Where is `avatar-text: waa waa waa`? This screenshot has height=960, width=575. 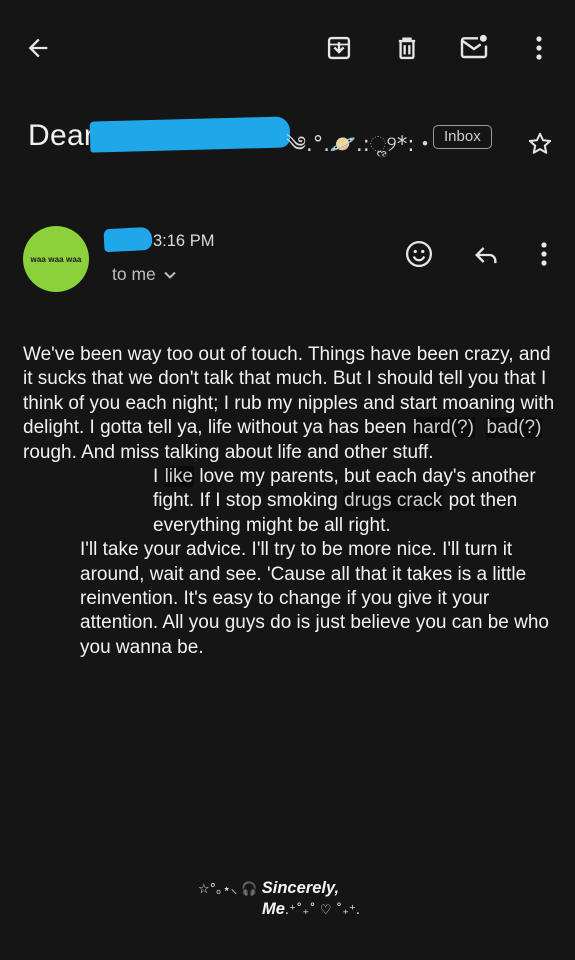 avatar-text: waa waa waa is located at coordinates (56, 259).